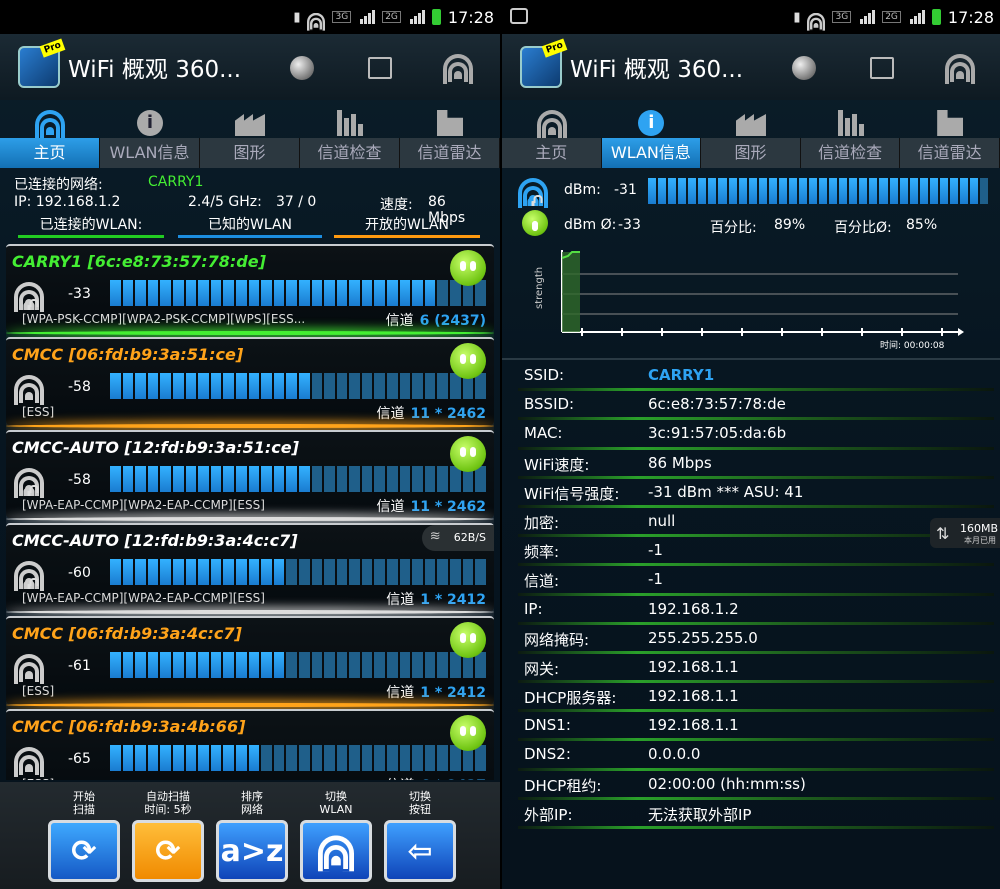 The image size is (1000, 889). What do you see at coordinates (751, 359) in the screenshot?
I see `divider` at bounding box center [751, 359].